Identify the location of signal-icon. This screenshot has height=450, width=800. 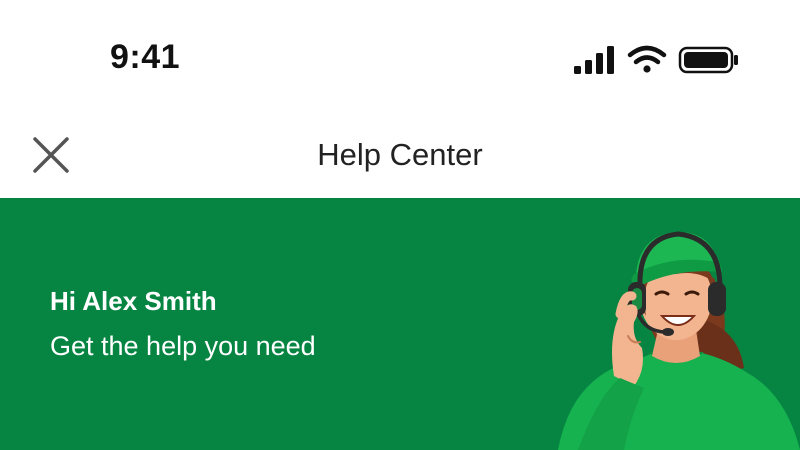
(594, 60).